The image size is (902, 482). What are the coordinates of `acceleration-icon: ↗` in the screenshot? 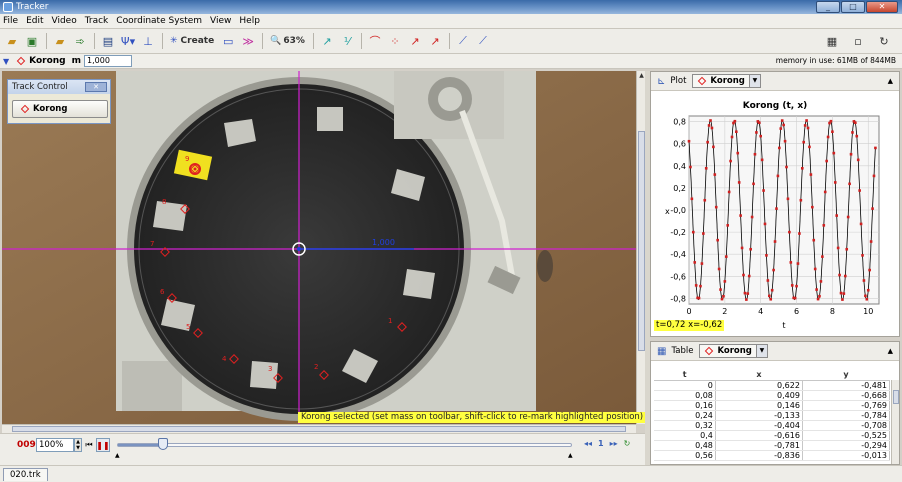 It's located at (435, 41).